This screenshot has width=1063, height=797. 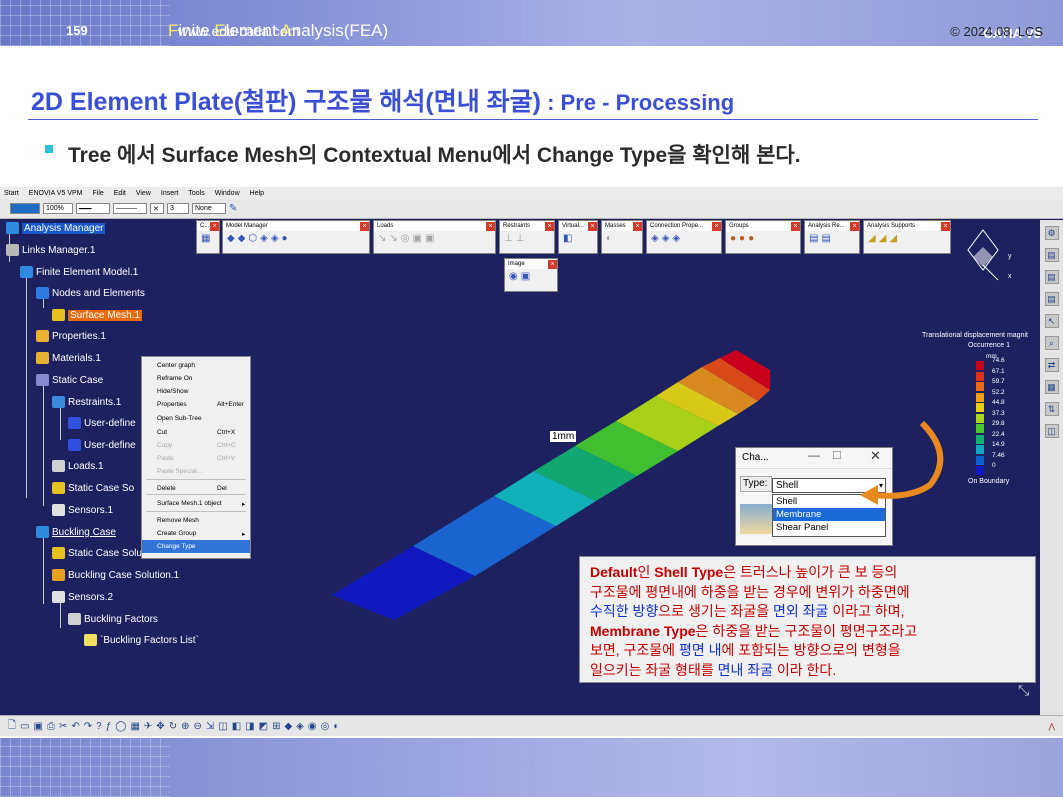 What do you see at coordinates (79, 272) in the screenshot?
I see `tree-node: Finite Element Model.1` at bounding box center [79, 272].